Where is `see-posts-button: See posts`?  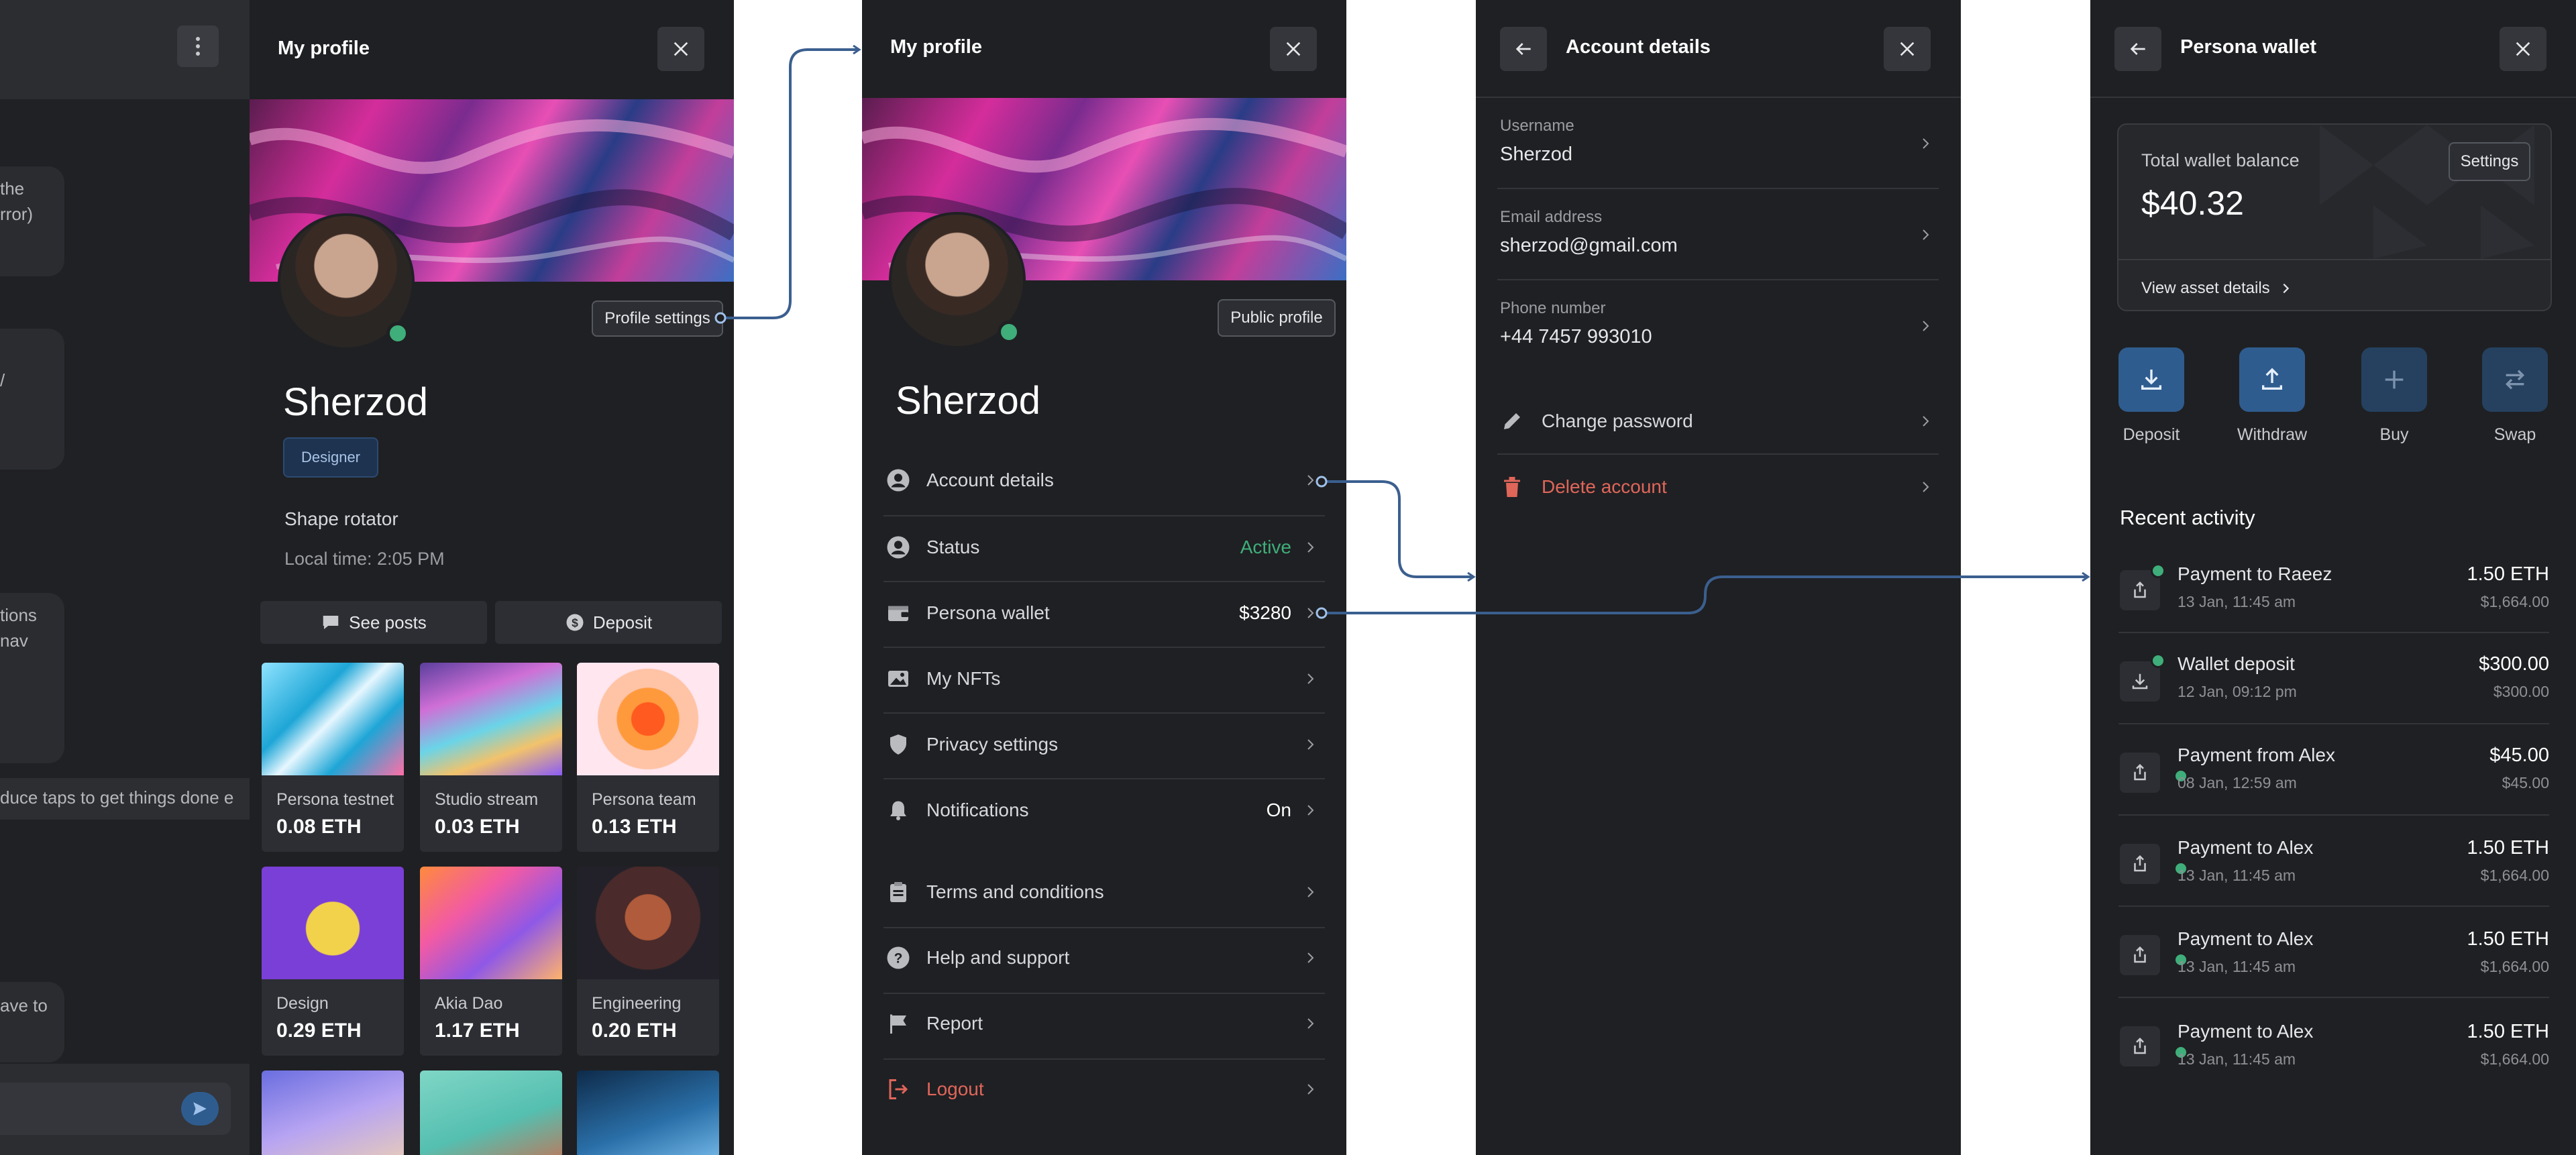
see-posts-button: See posts is located at coordinates (373, 623).